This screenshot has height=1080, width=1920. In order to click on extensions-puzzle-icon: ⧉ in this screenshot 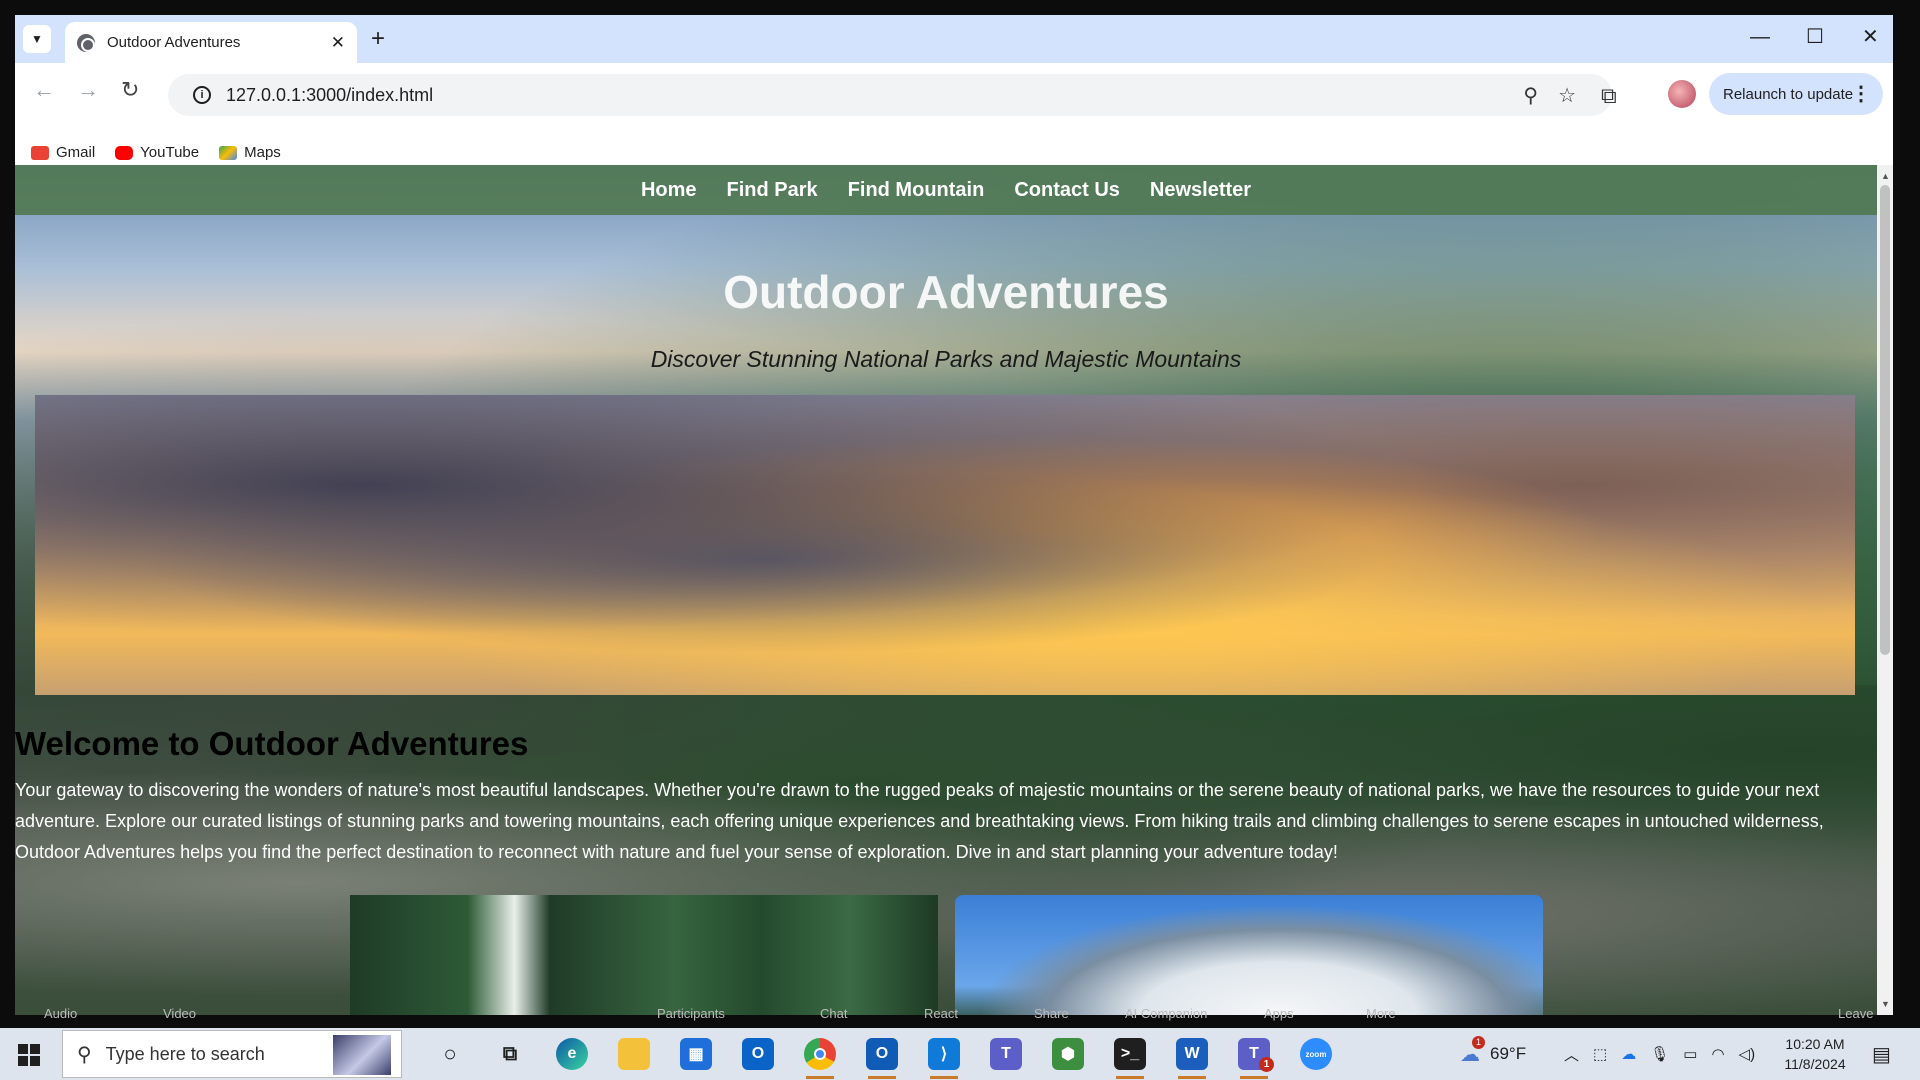, I will do `click(1609, 96)`.